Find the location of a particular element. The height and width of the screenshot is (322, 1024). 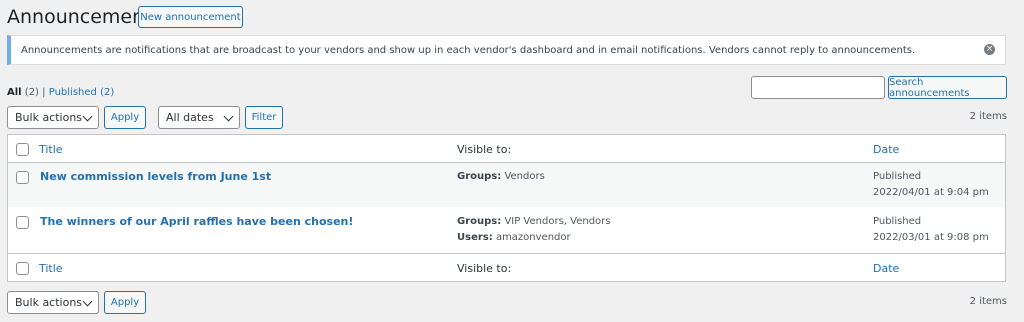

select-all-checkbox-footer is located at coordinates (22, 268).